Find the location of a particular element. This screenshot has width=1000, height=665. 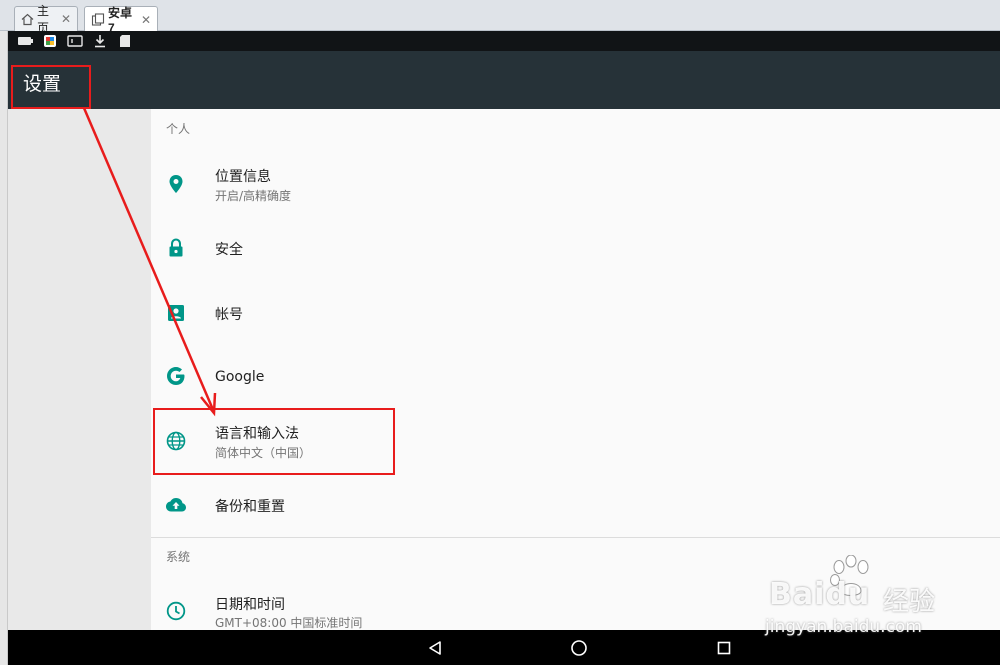

section-header-system: 系统 is located at coordinates (178, 557).